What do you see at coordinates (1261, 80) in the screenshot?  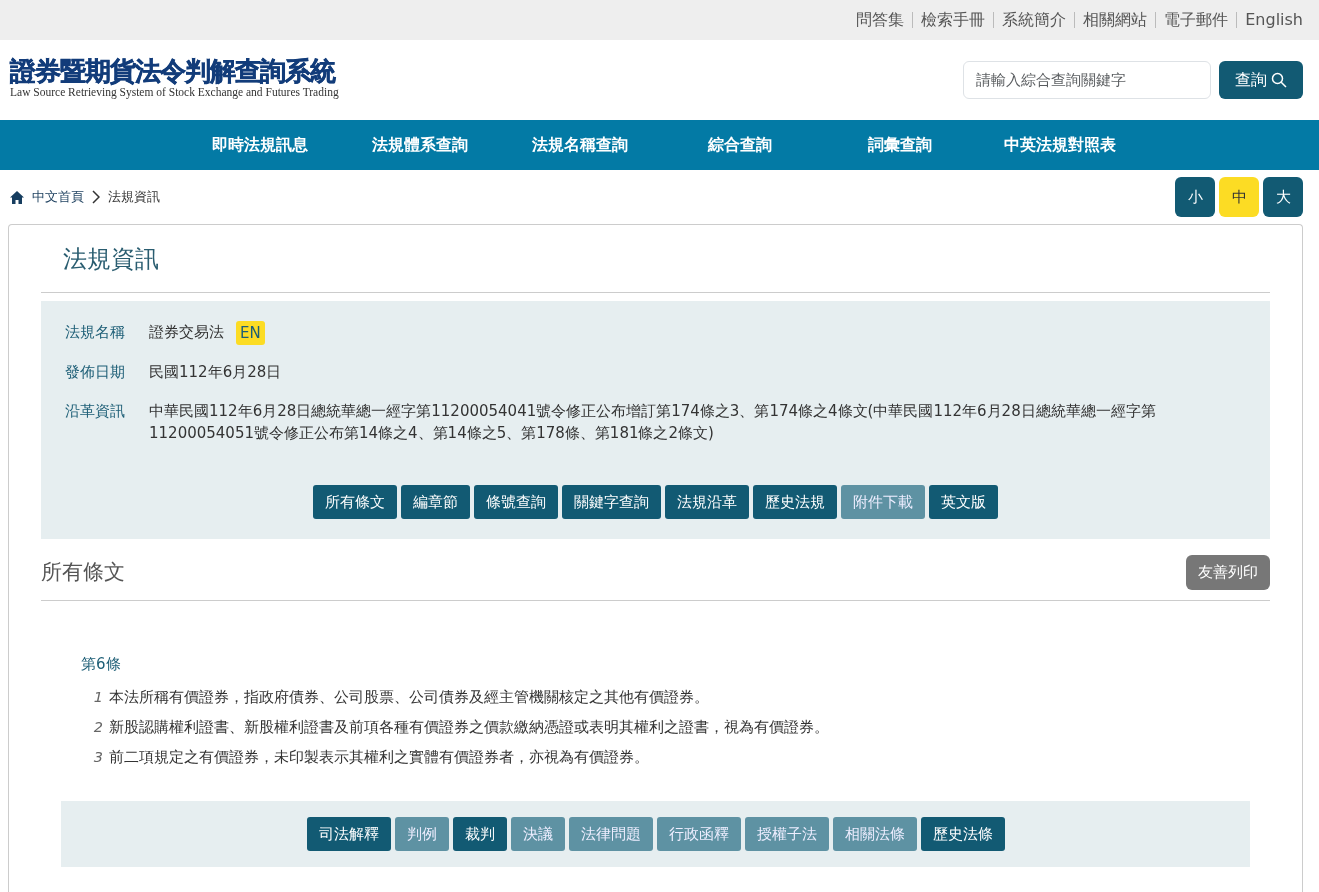 I see `search-button: 查詢` at bounding box center [1261, 80].